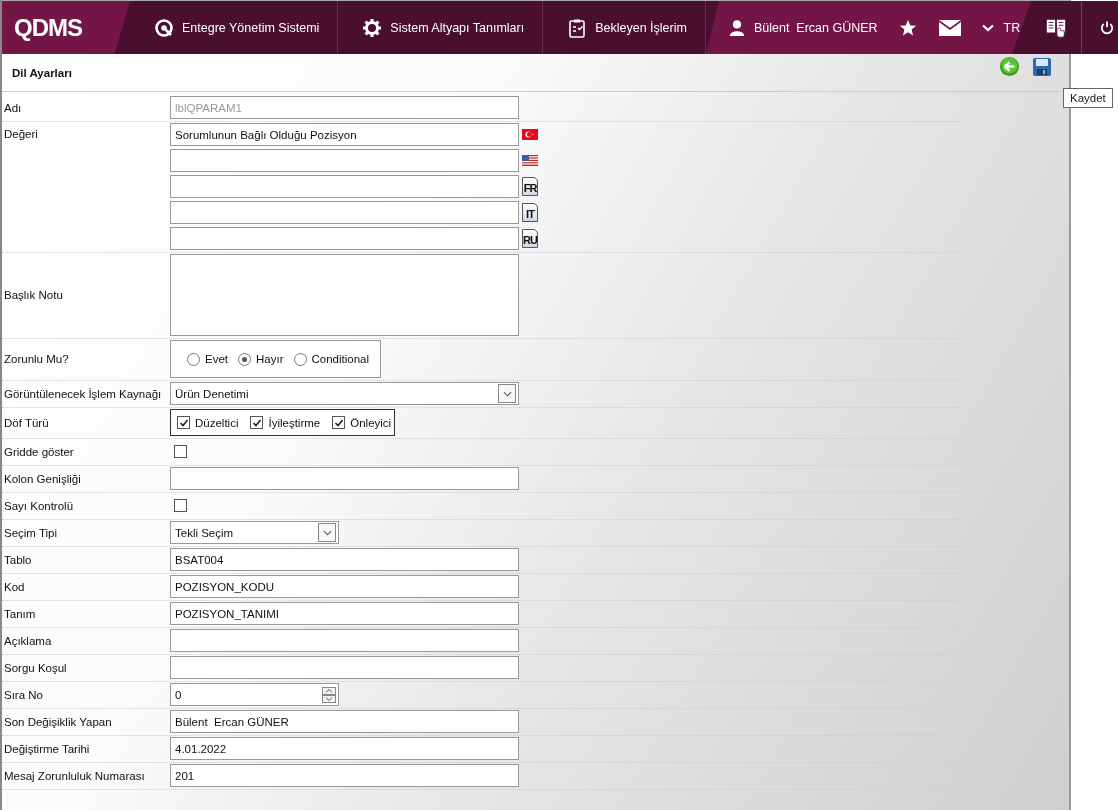  I want to click on nav-menu-item: Entegre Yönetim Sistemi, so click(234, 27).